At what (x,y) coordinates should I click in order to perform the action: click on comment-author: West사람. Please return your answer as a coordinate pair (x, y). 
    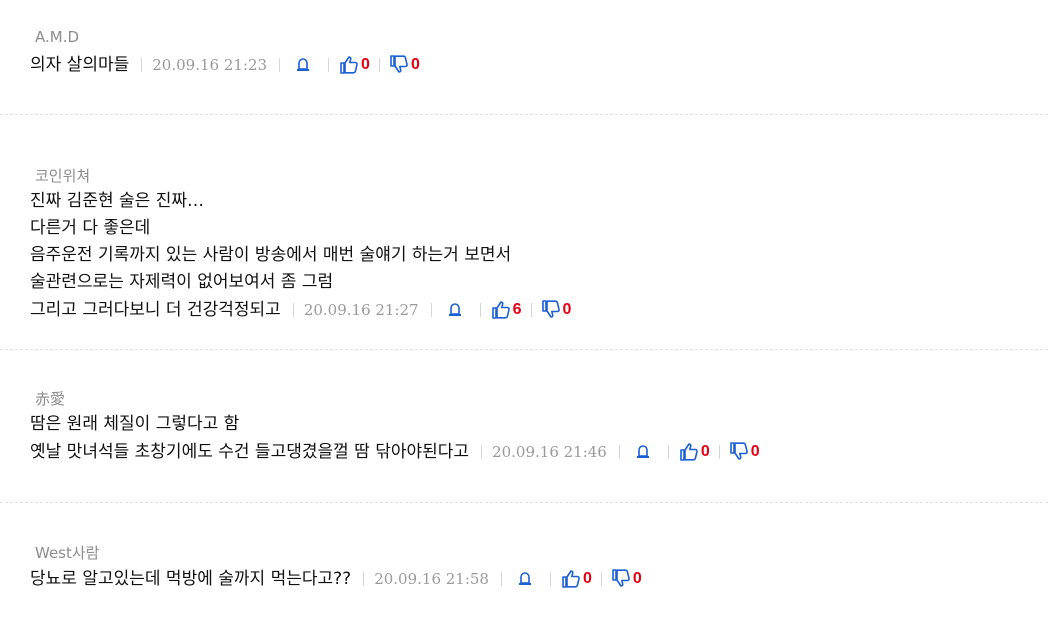
    Looking at the image, I should click on (541, 553).